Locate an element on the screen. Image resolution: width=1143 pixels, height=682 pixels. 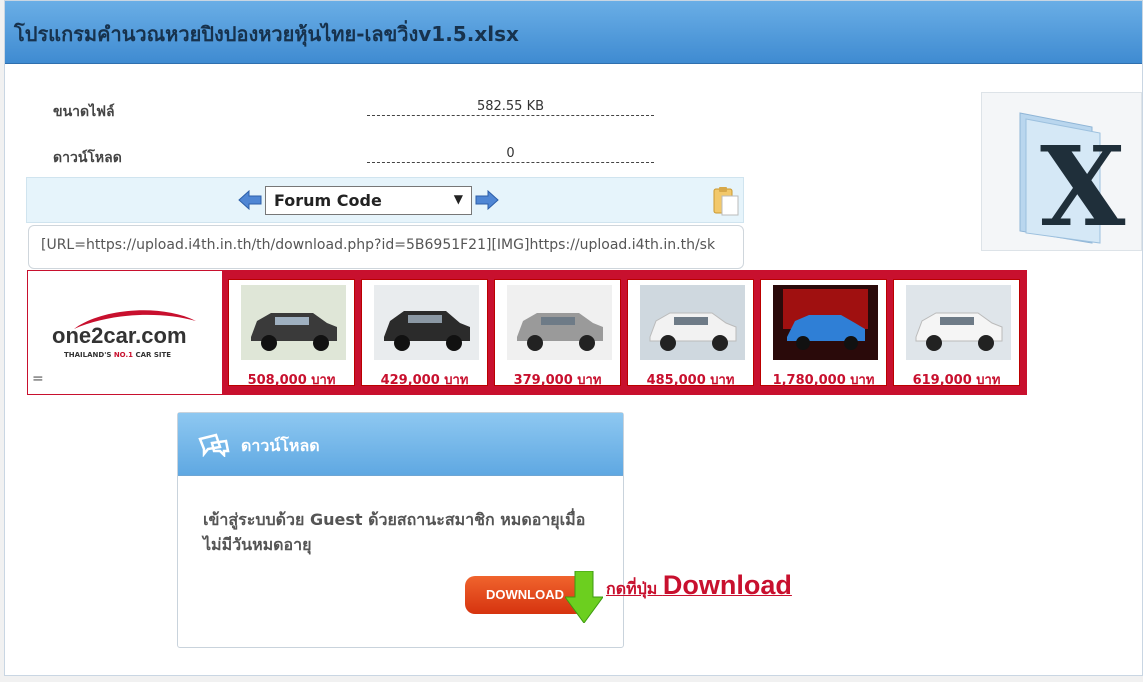
download-instruction: กดที่ปุ่ม Download is located at coordinates (699, 586).